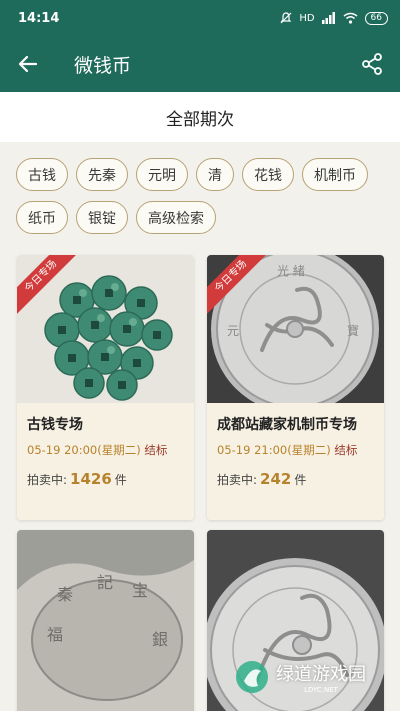 Image resolution: width=400 pixels, height=711 pixels. What do you see at coordinates (103, 65) in the screenshot?
I see `app-title: 微钱币` at bounding box center [103, 65].